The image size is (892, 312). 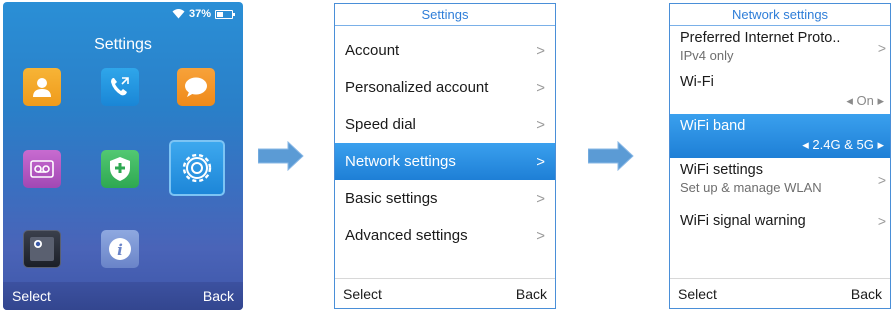 What do you see at coordinates (380, 124) in the screenshot?
I see `menu-item-label: Speed dial` at bounding box center [380, 124].